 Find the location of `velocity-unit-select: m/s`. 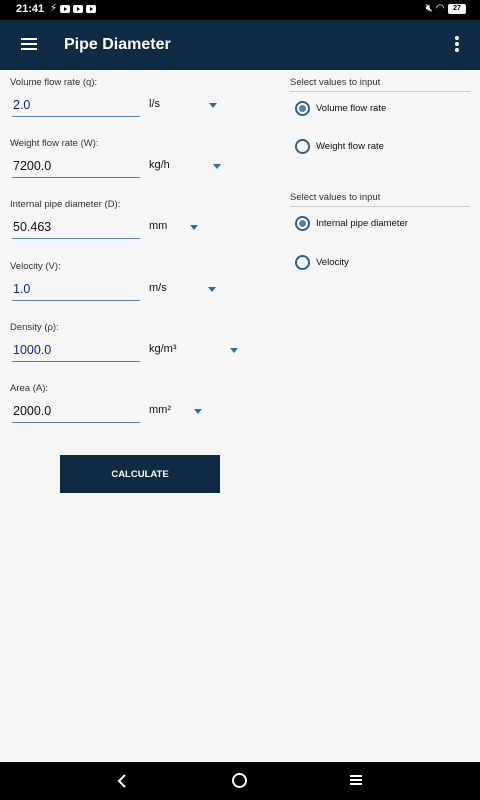

velocity-unit-select: m/s is located at coordinates (158, 288).